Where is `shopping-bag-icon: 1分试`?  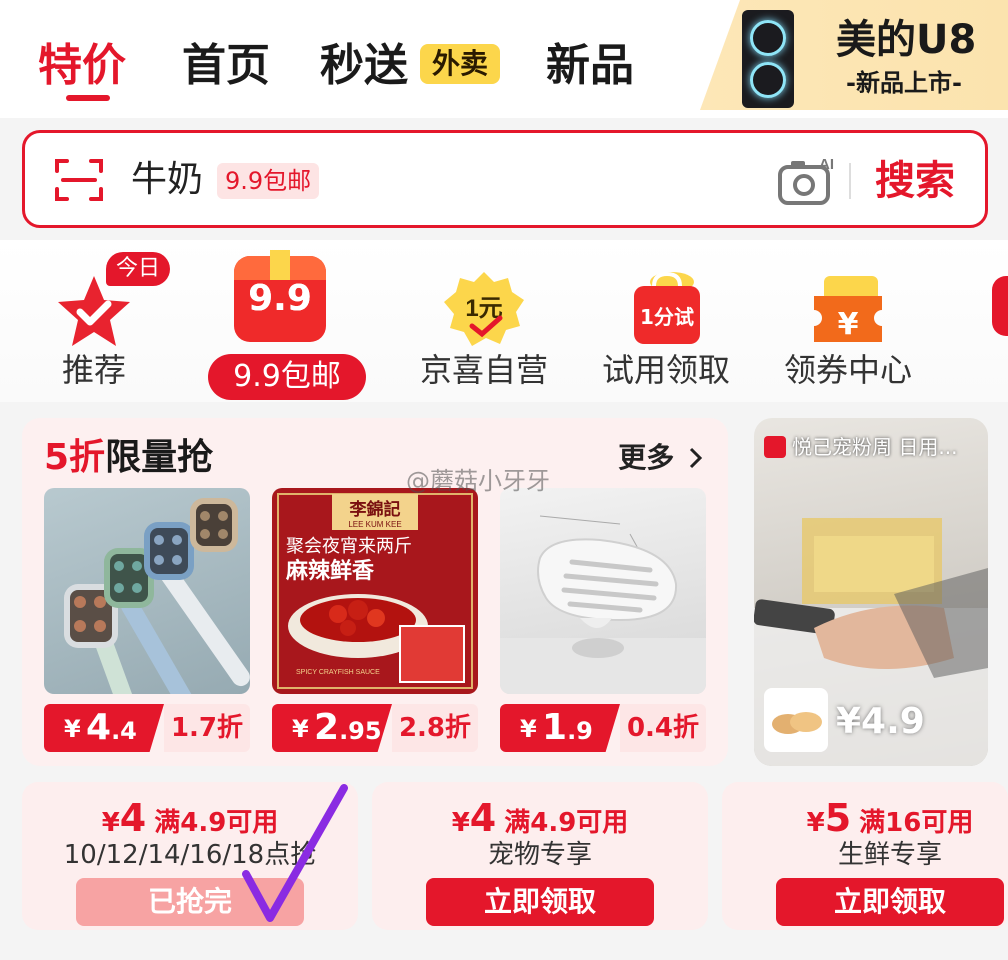 shopping-bag-icon: 1分试 is located at coordinates (667, 307).